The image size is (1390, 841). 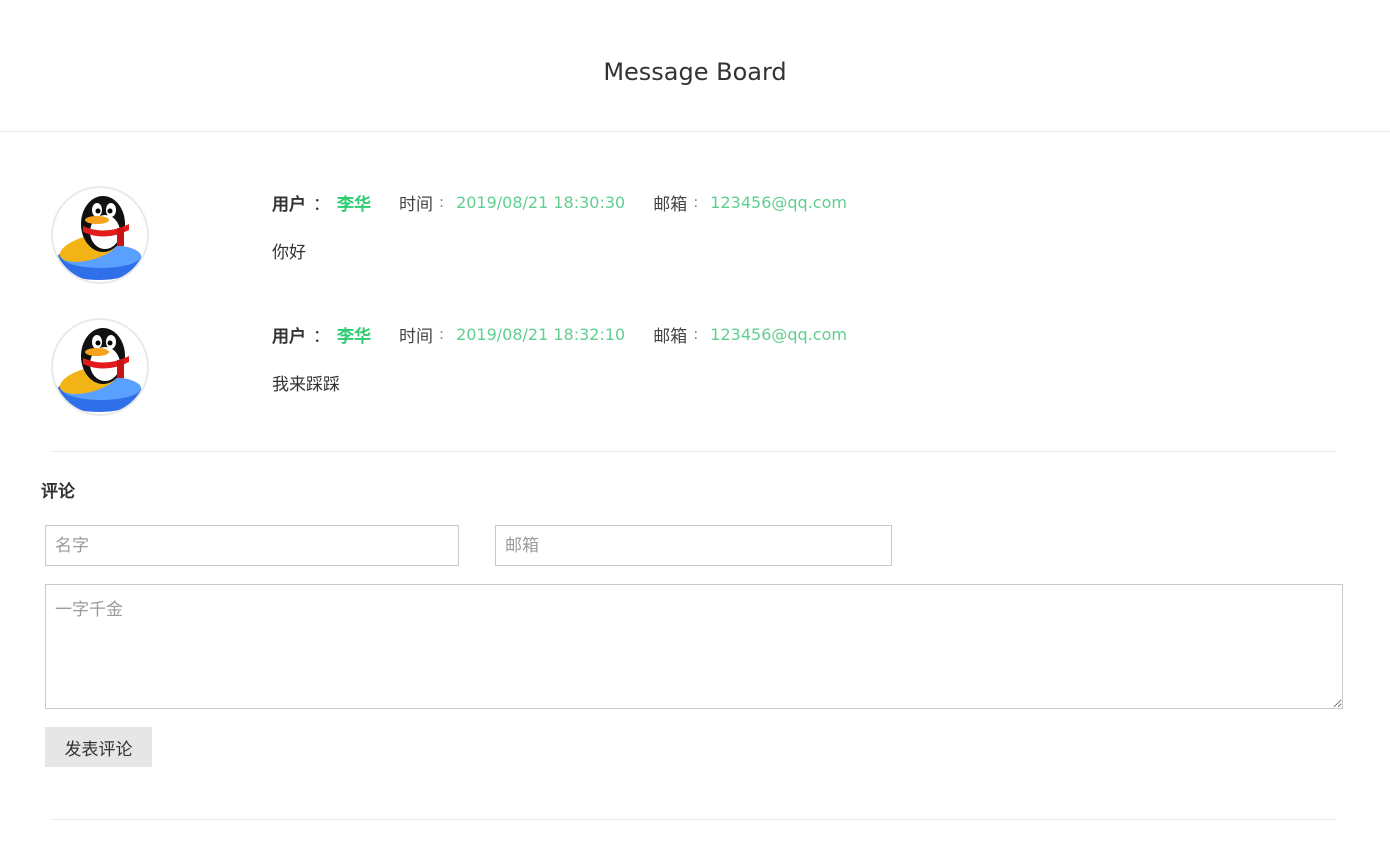 What do you see at coordinates (693, 545) in the screenshot?
I see `email-input` at bounding box center [693, 545].